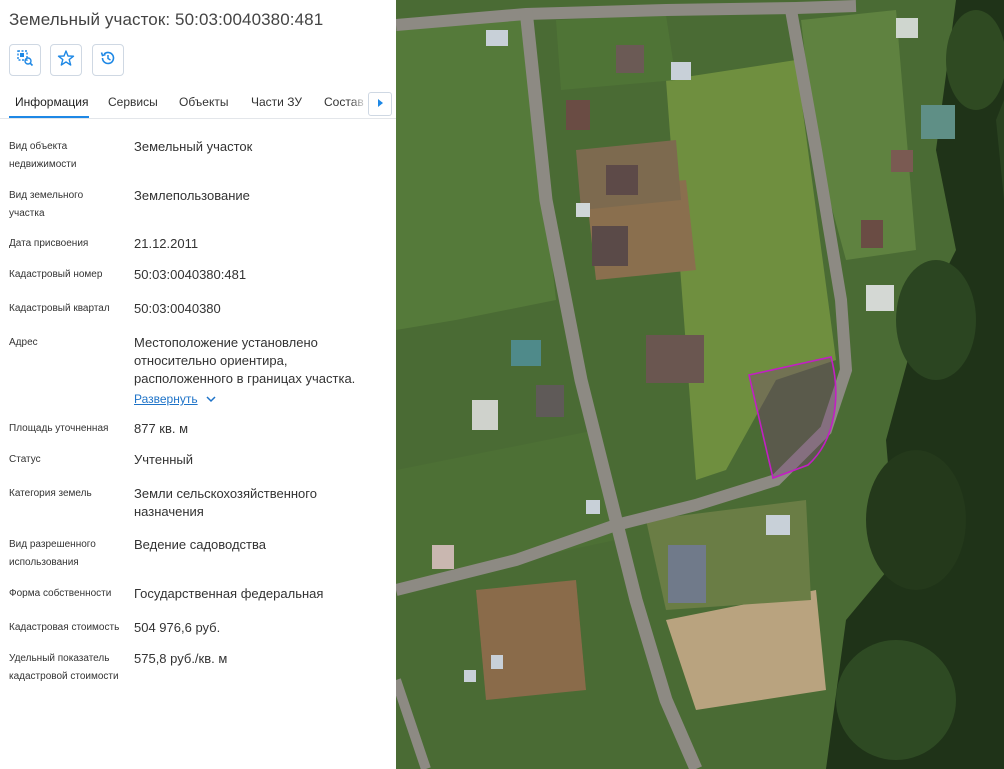 The height and width of the screenshot is (769, 1004). What do you see at coordinates (46, 204) in the screenshot?
I see `field-label: Вид земельного участка` at bounding box center [46, 204].